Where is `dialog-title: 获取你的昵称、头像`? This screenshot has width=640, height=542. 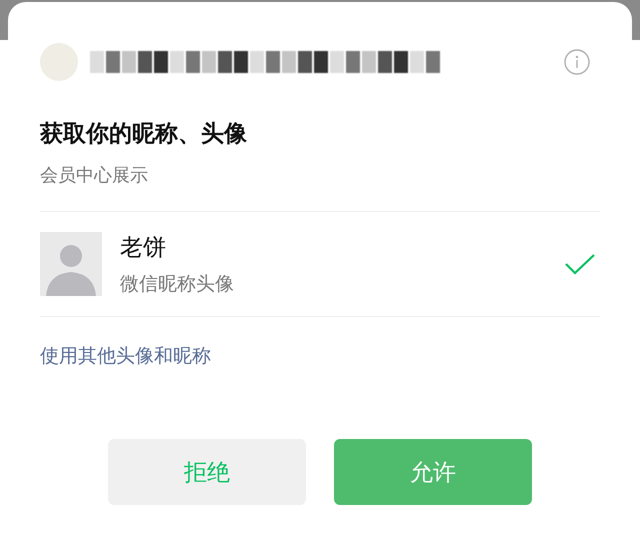
dialog-title: 获取你的昵称、头像 is located at coordinates (144, 134).